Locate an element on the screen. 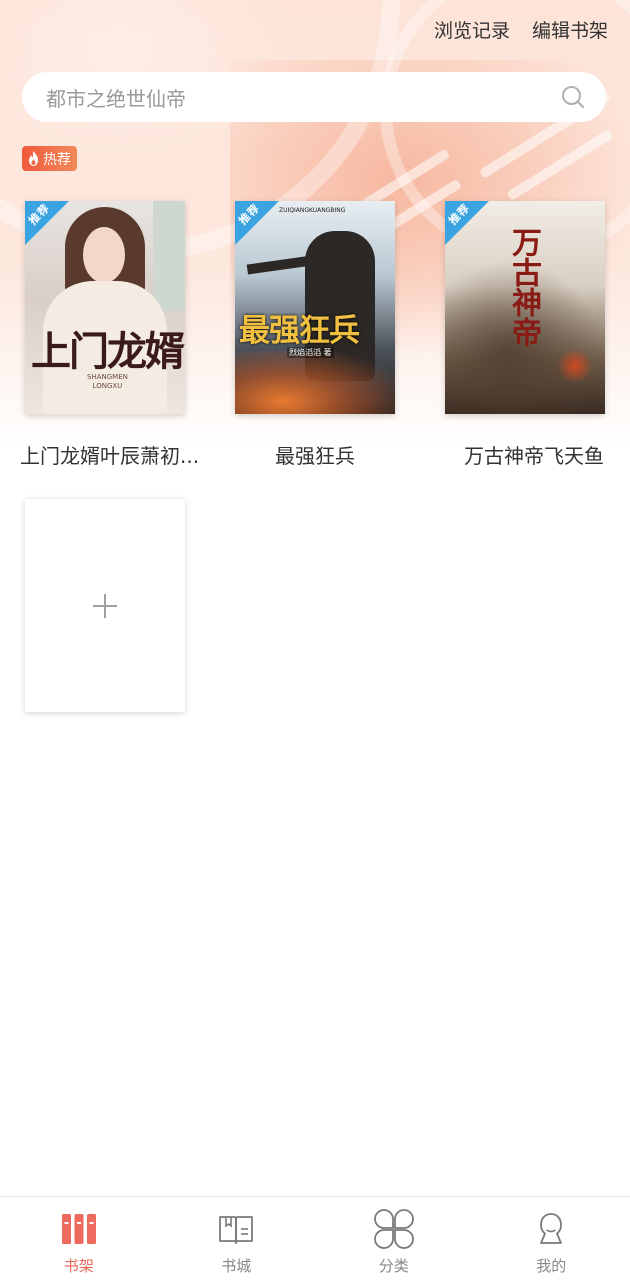 This screenshot has height=1280, width=630. search-bar: 都市之绝世仙帝 is located at coordinates (314, 97).